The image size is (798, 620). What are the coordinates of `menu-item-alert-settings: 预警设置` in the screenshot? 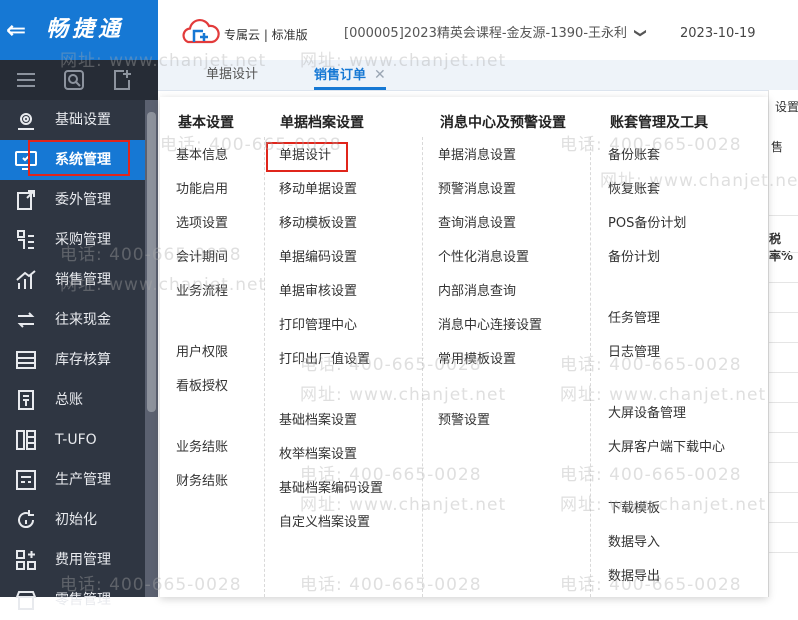 It's located at (464, 421).